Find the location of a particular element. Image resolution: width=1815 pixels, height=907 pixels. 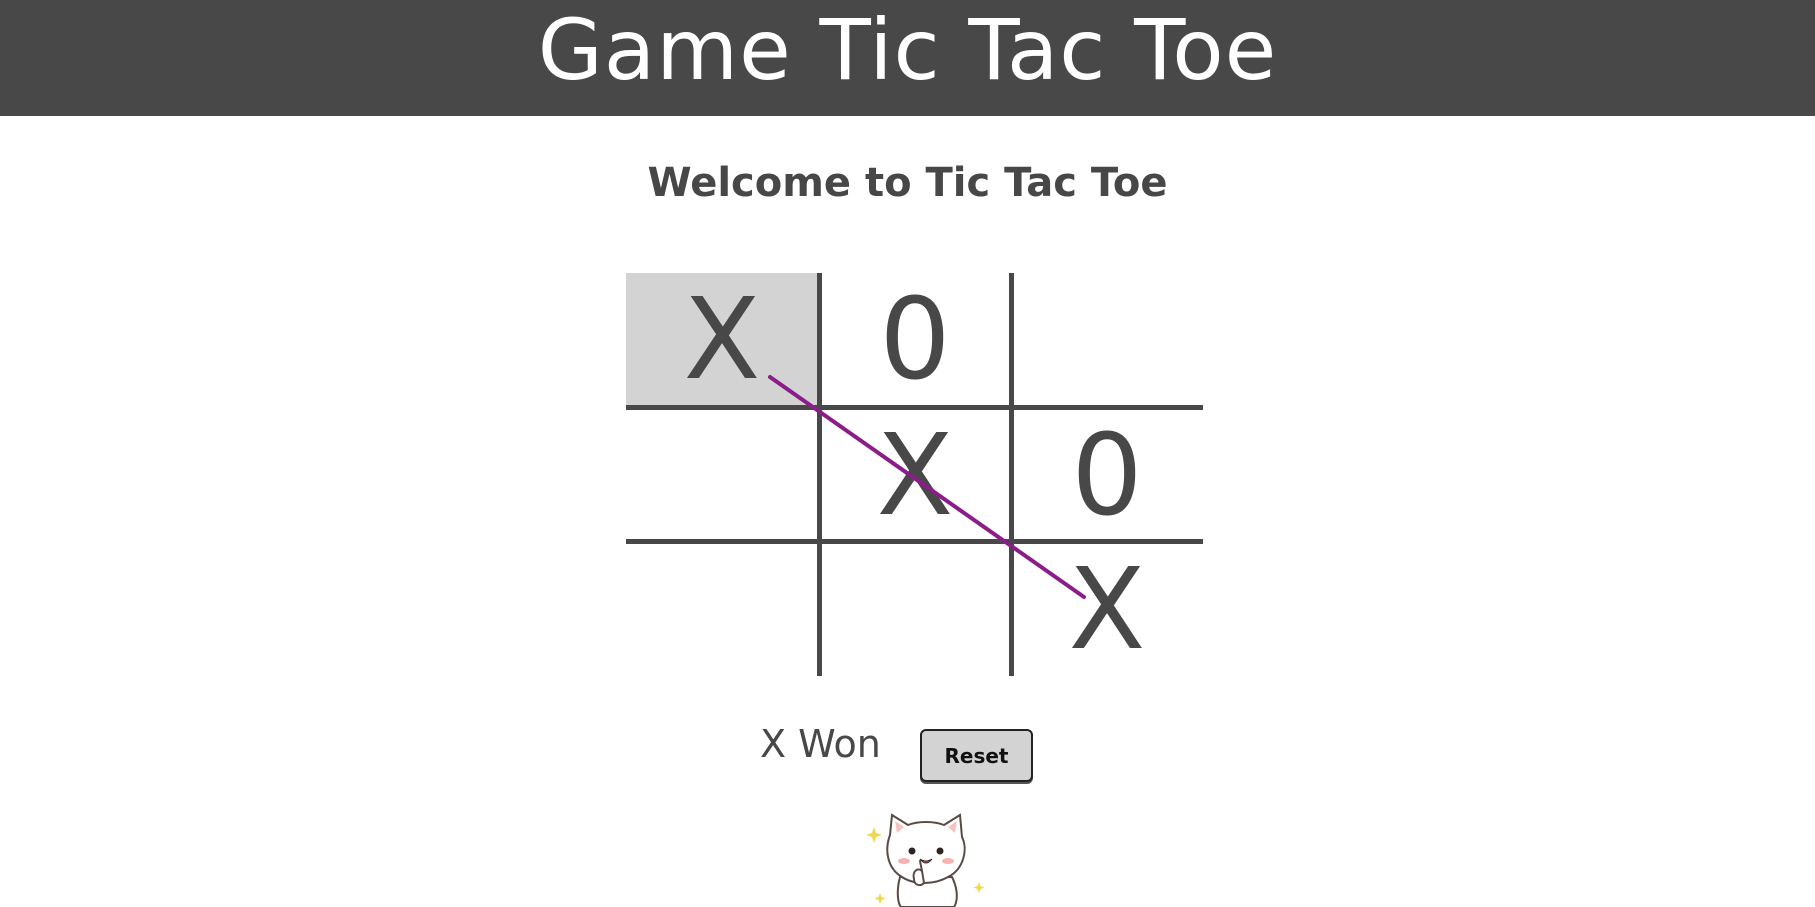

board-cell-1: X is located at coordinates (722, 340).